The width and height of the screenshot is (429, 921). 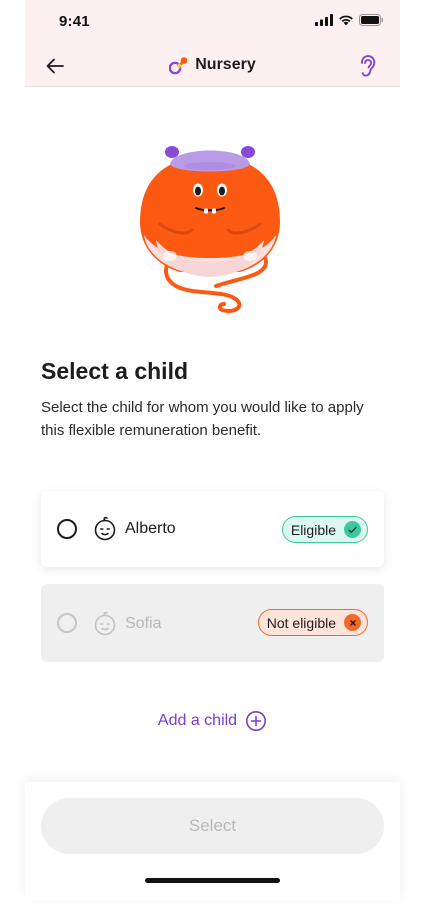 I want to click on header: 9:41 Nursery, so click(x=212, y=43).